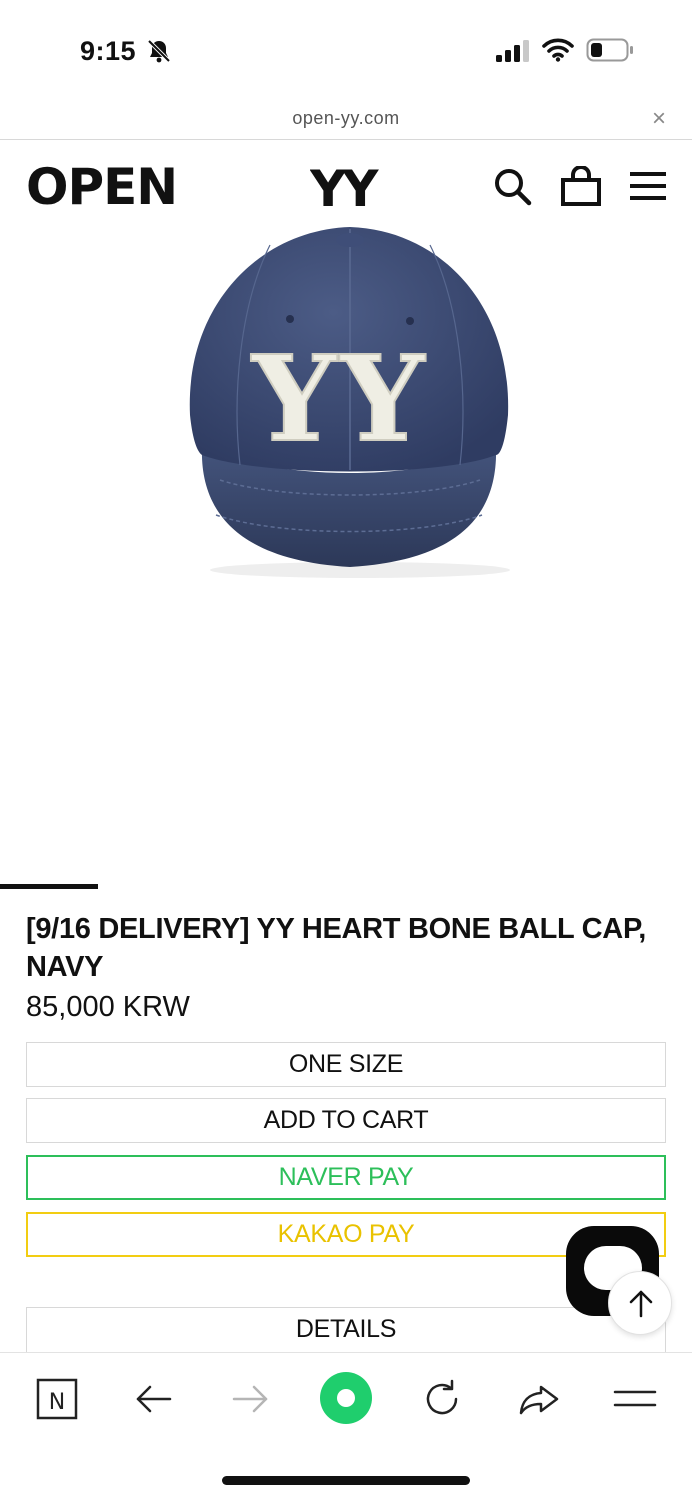  Describe the element at coordinates (344, 186) in the screenshot. I see `svg-text: YY` at that location.